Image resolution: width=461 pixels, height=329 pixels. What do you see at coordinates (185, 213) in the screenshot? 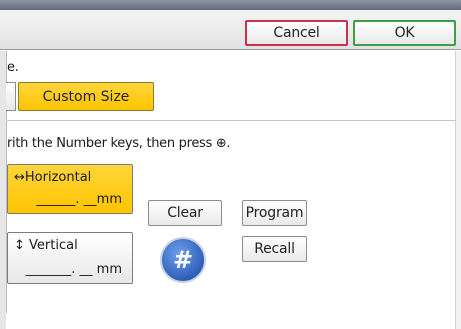
I see `clear-button: Clear` at bounding box center [185, 213].